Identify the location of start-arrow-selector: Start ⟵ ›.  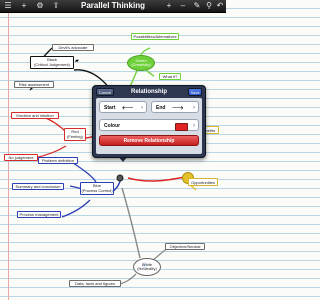
(123, 107).